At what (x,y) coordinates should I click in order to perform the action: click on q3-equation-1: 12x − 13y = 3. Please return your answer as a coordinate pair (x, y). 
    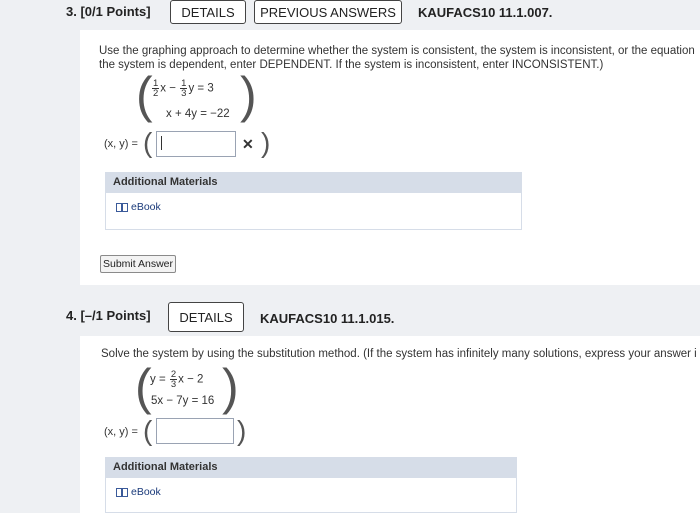
    Looking at the image, I should click on (183, 88).